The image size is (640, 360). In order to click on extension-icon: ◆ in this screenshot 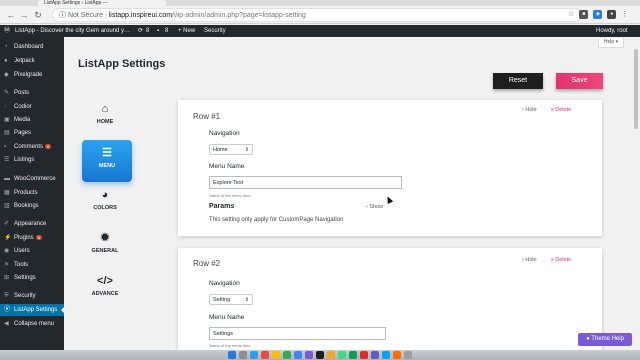, I will do `click(598, 14)`.